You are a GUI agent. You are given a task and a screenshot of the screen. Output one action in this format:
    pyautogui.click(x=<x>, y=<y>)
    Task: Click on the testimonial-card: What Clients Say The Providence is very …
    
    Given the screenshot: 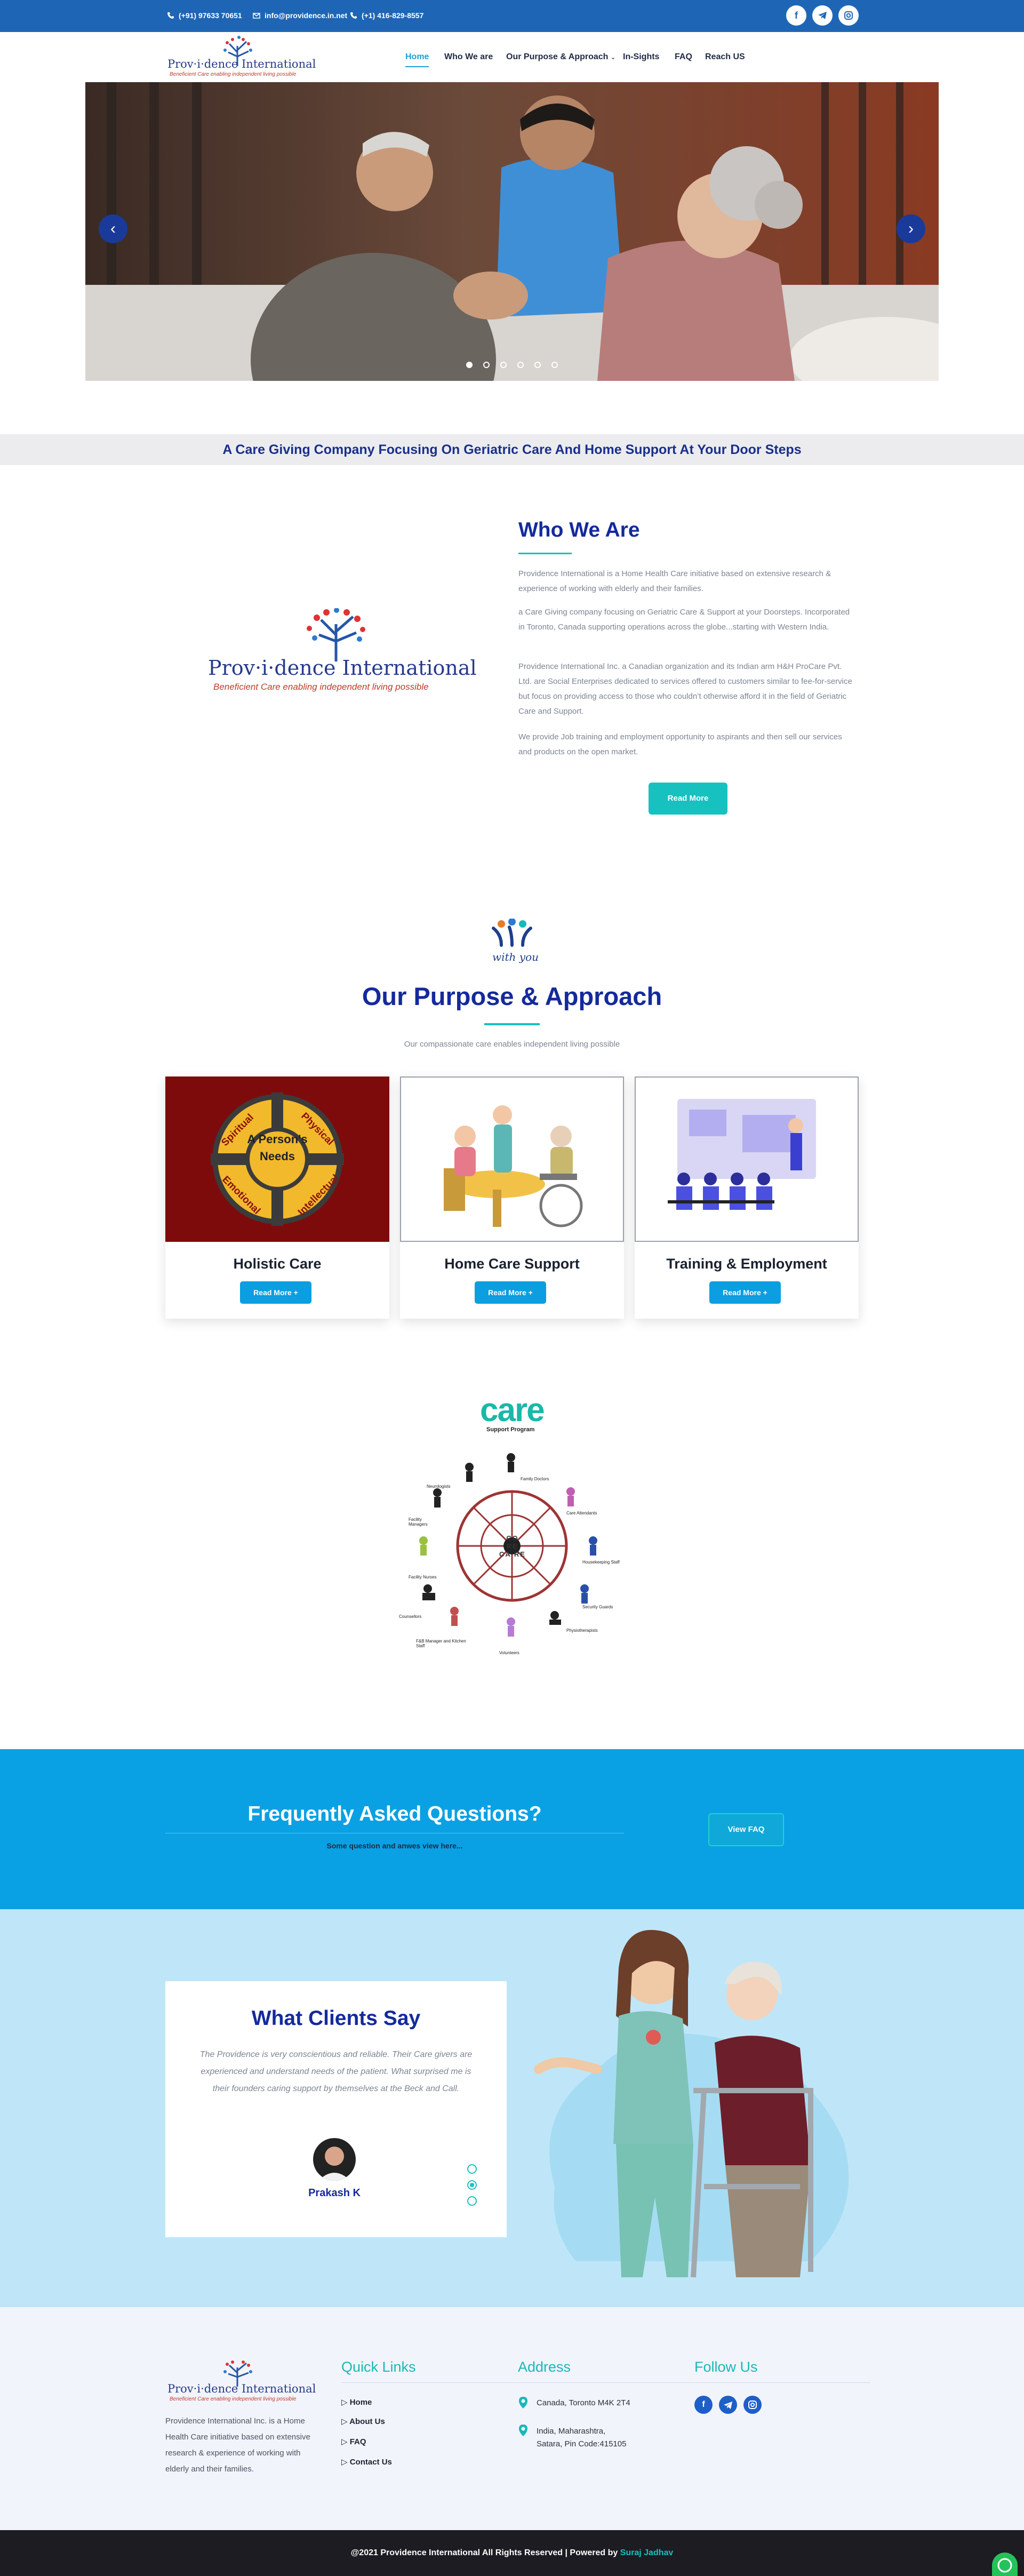 What is the action you would take?
    pyautogui.click(x=336, y=2109)
    